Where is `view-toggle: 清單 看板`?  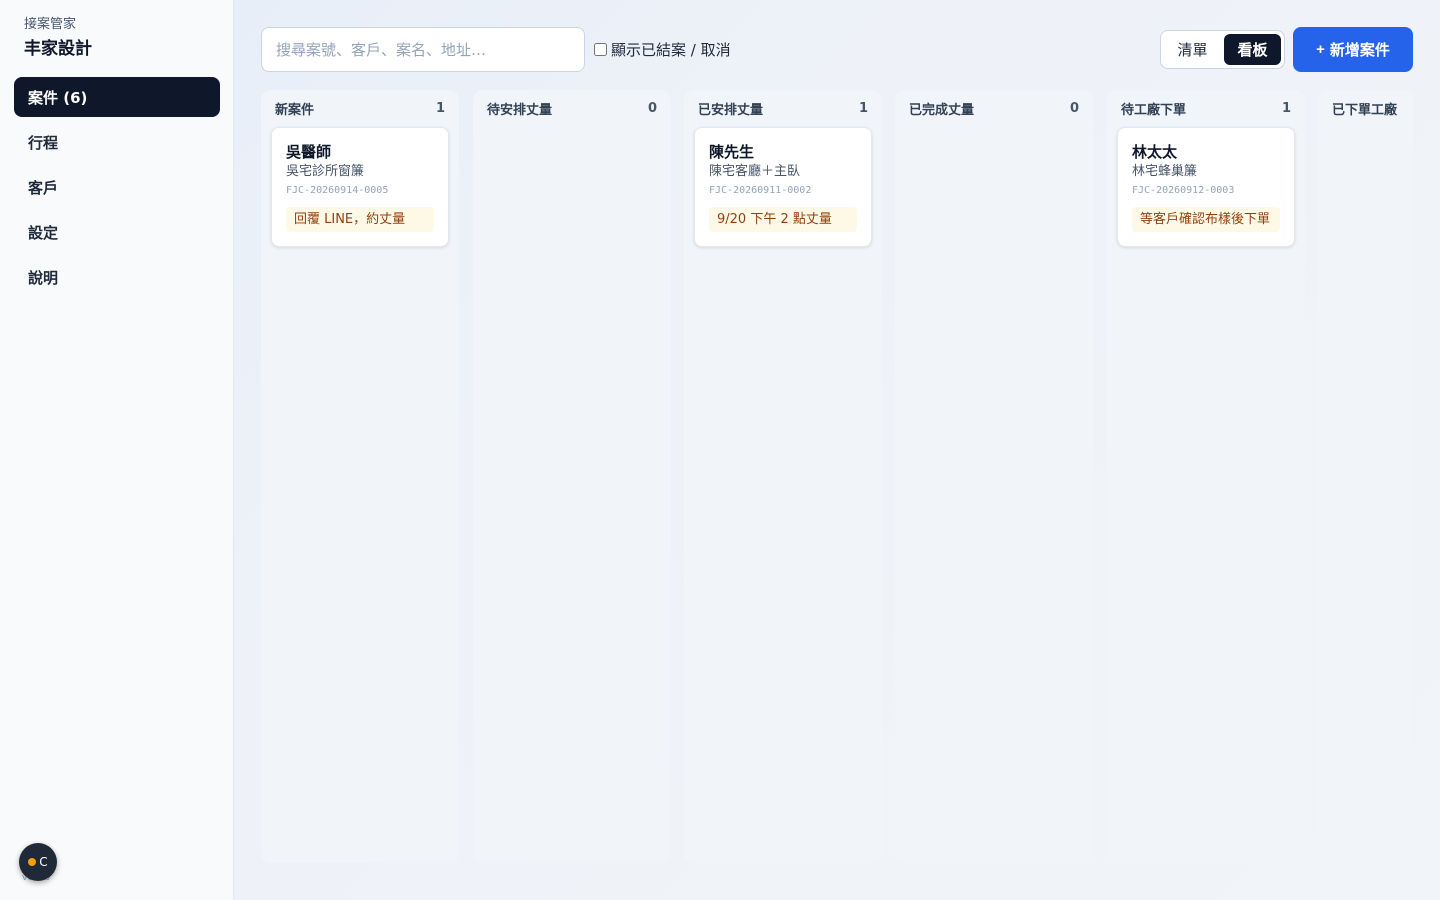 view-toggle: 清單 看板 is located at coordinates (1222, 49).